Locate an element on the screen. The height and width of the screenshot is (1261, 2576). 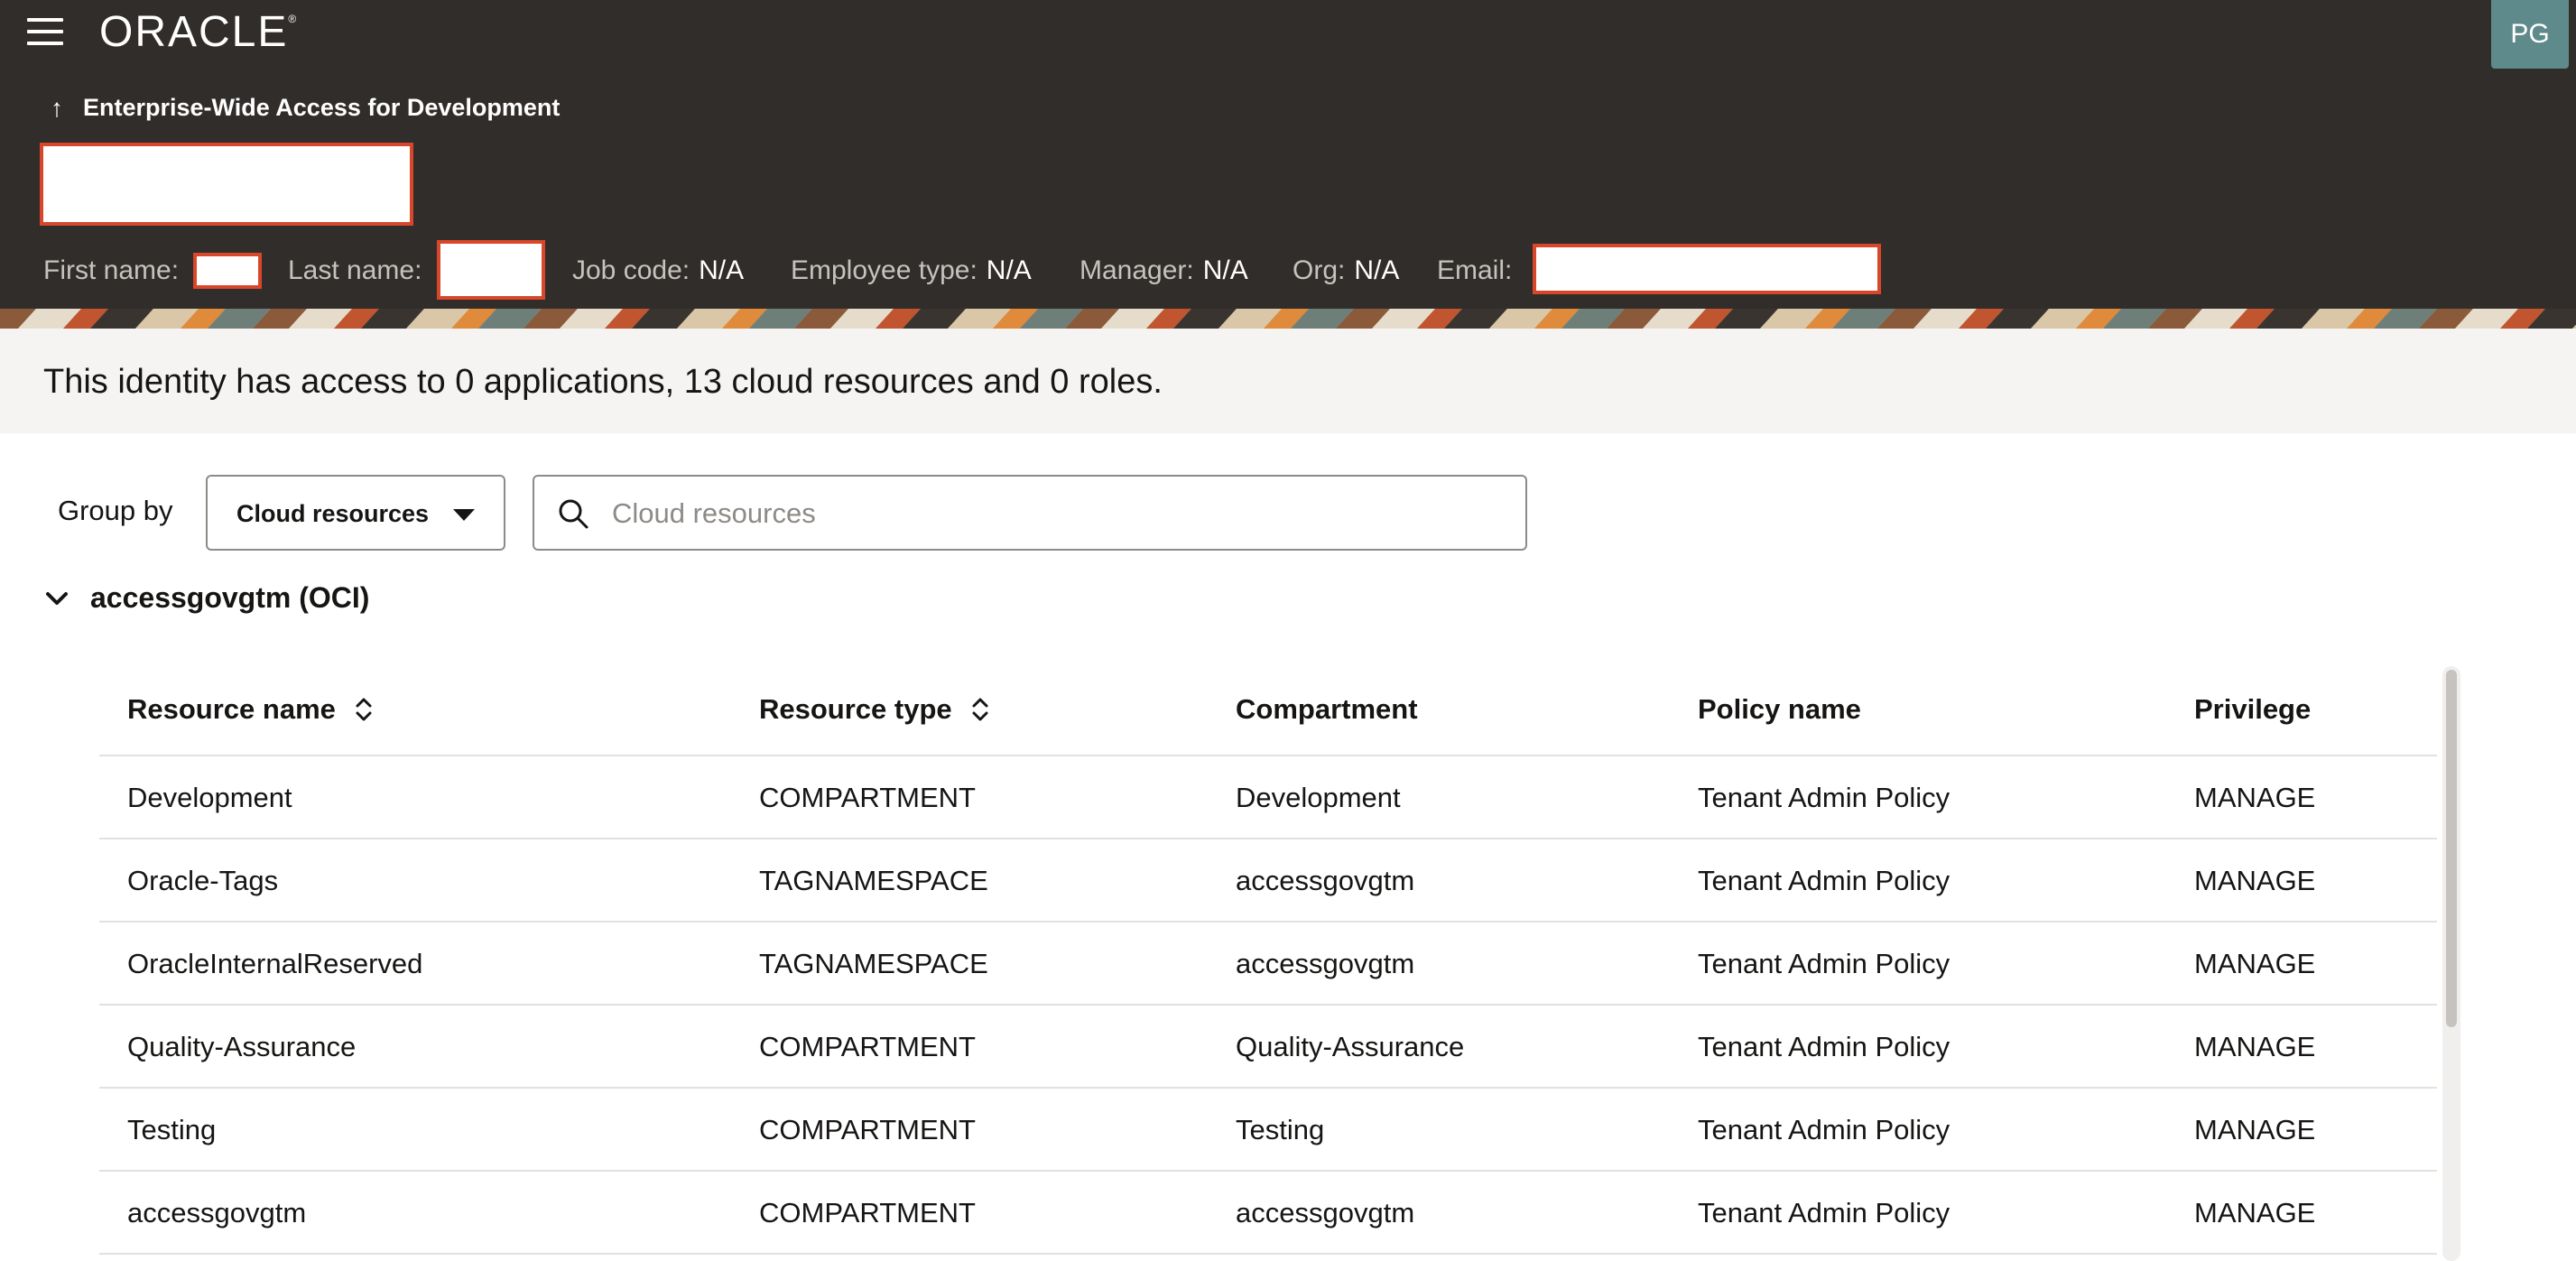
column-header-label: Privilege is located at coordinates (2253, 709).